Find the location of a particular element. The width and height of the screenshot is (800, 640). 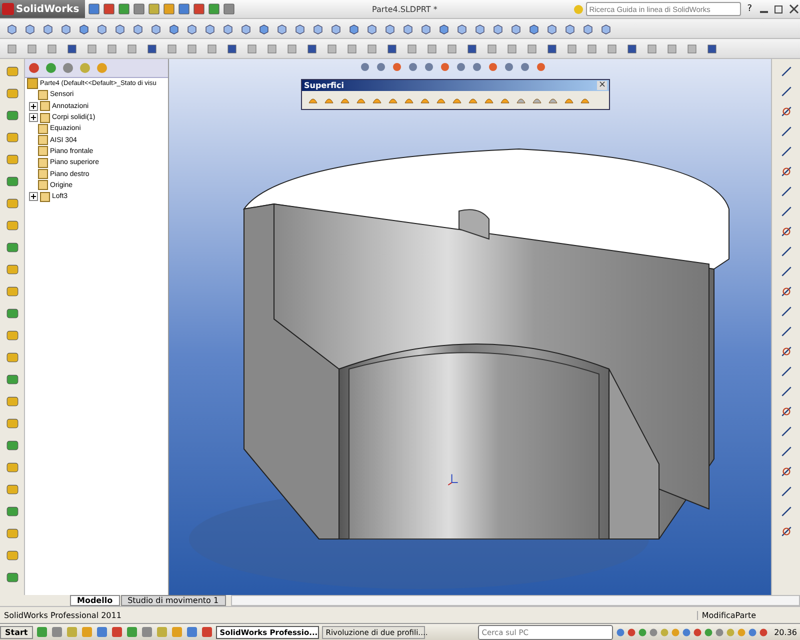

bottom-tab: Studio di movimento 1 is located at coordinates (173, 600).